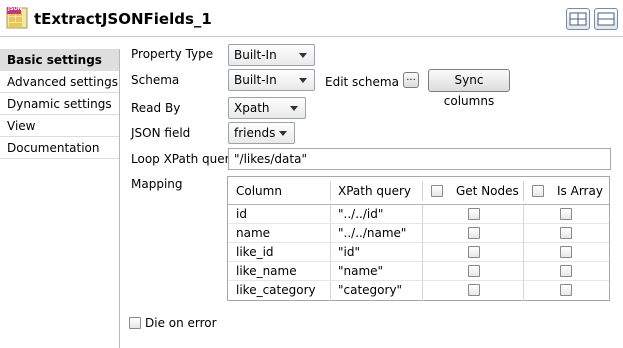 Image resolution: width=623 pixels, height=348 pixels. I want to click on read-by-select: Xpath, so click(267, 108).